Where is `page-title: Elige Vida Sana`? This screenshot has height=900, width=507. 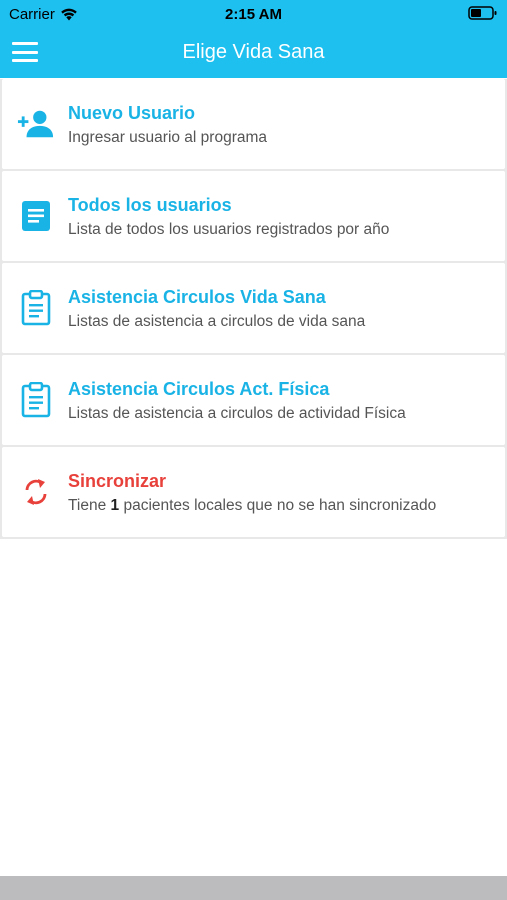 page-title: Elige Vida Sana is located at coordinates (253, 52).